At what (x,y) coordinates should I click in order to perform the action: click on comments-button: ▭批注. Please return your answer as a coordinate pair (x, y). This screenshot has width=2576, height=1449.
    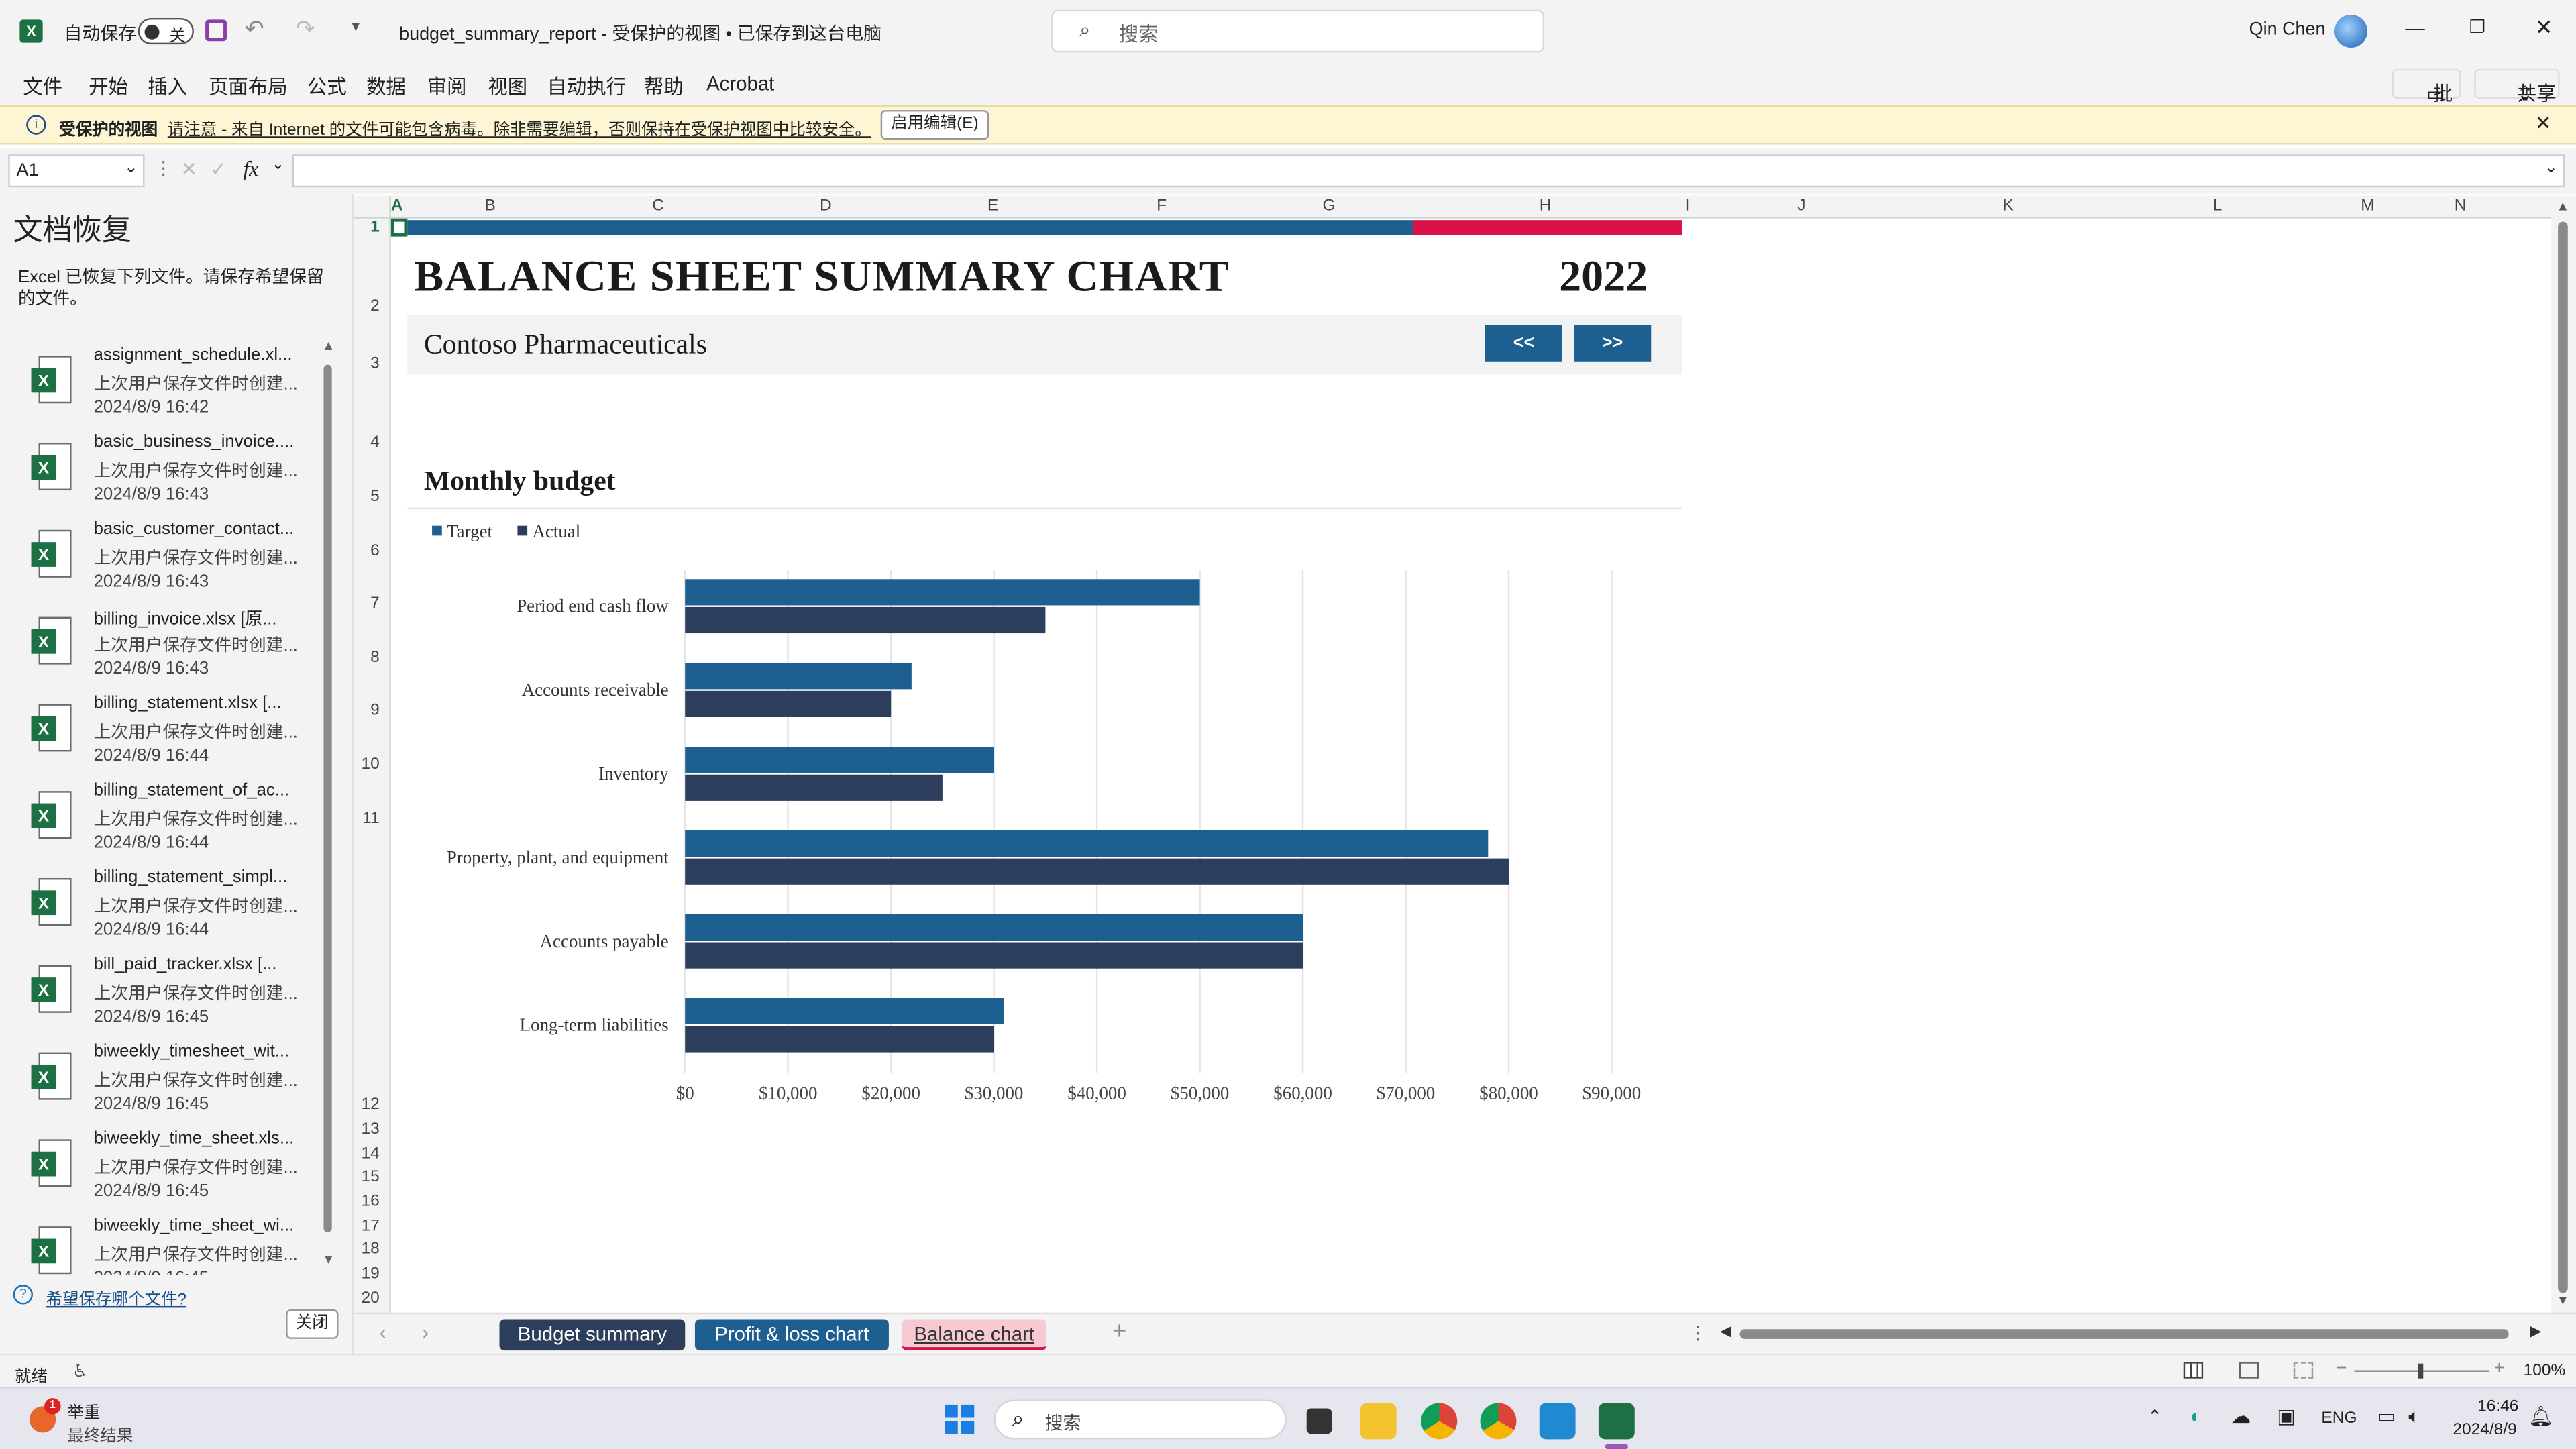
    Looking at the image, I should click on (2426, 99).